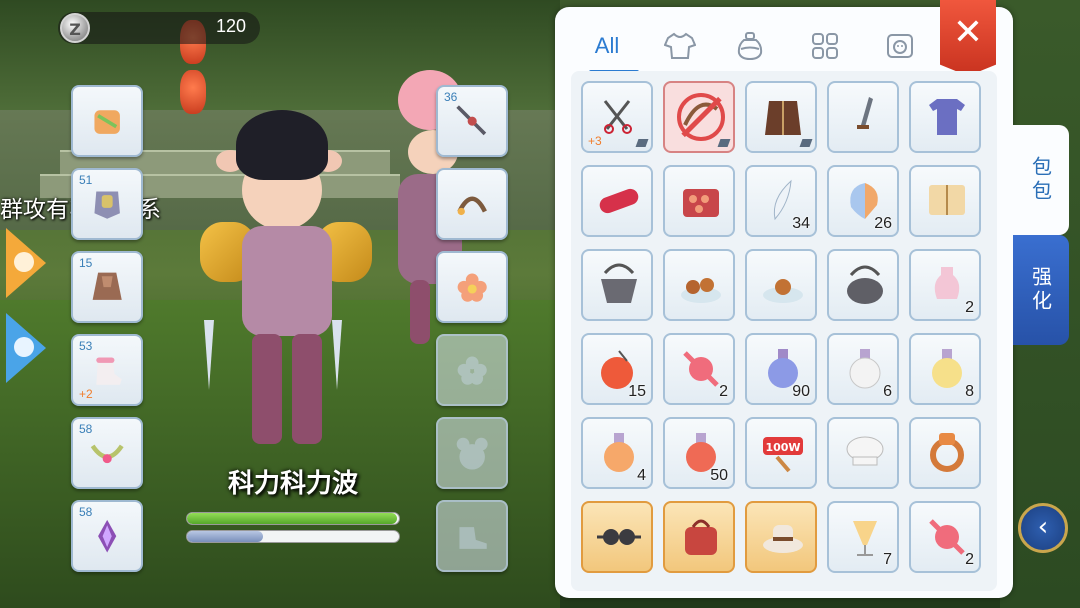 The image size is (1080, 608). What do you see at coordinates (781, 369) in the screenshot?
I see `inventory-item: 90` at bounding box center [781, 369].